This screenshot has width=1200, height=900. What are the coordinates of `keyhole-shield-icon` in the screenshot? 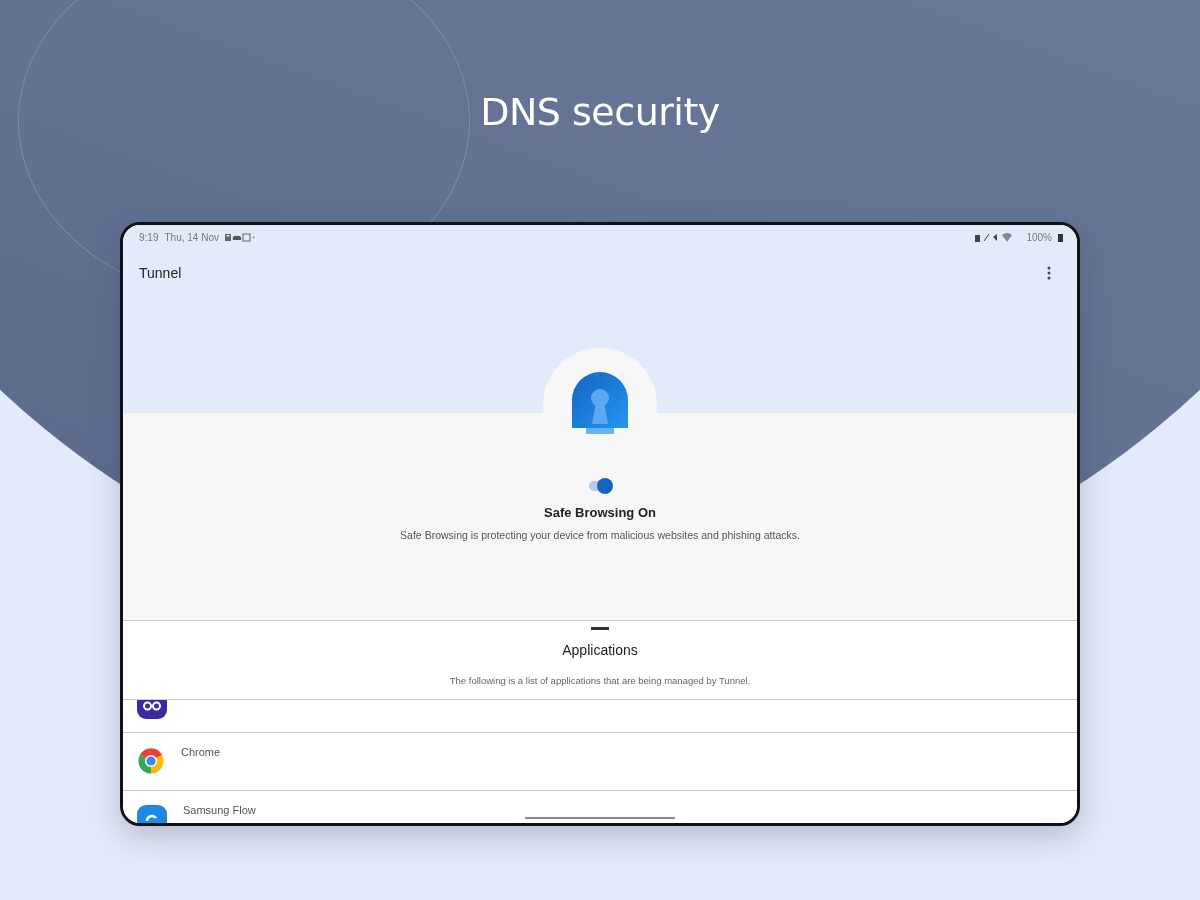 It's located at (600, 404).